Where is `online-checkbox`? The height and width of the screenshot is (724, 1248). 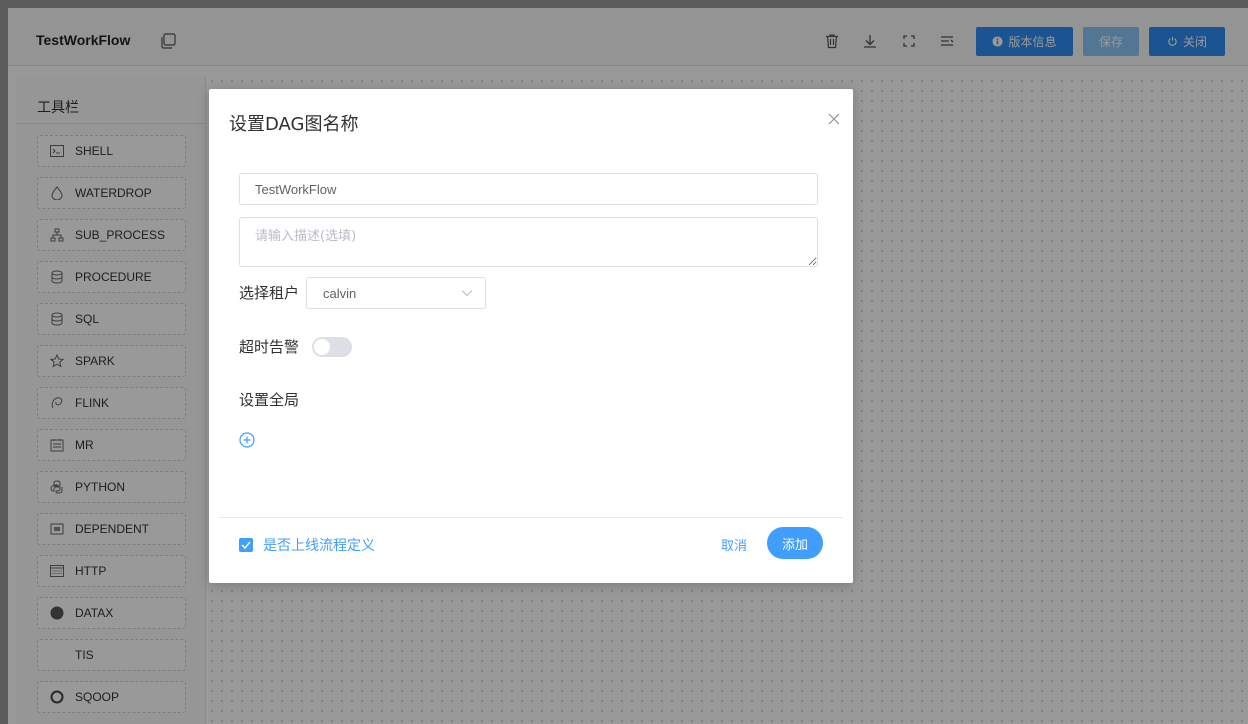
online-checkbox is located at coordinates (246, 545).